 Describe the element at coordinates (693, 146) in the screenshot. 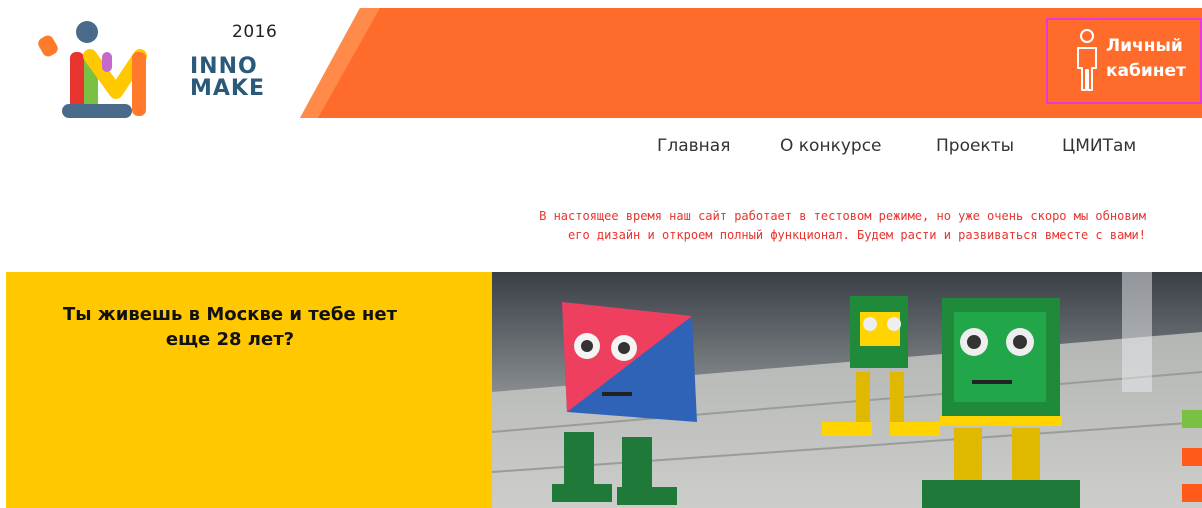

I see `nav-item-home: Главная` at that location.